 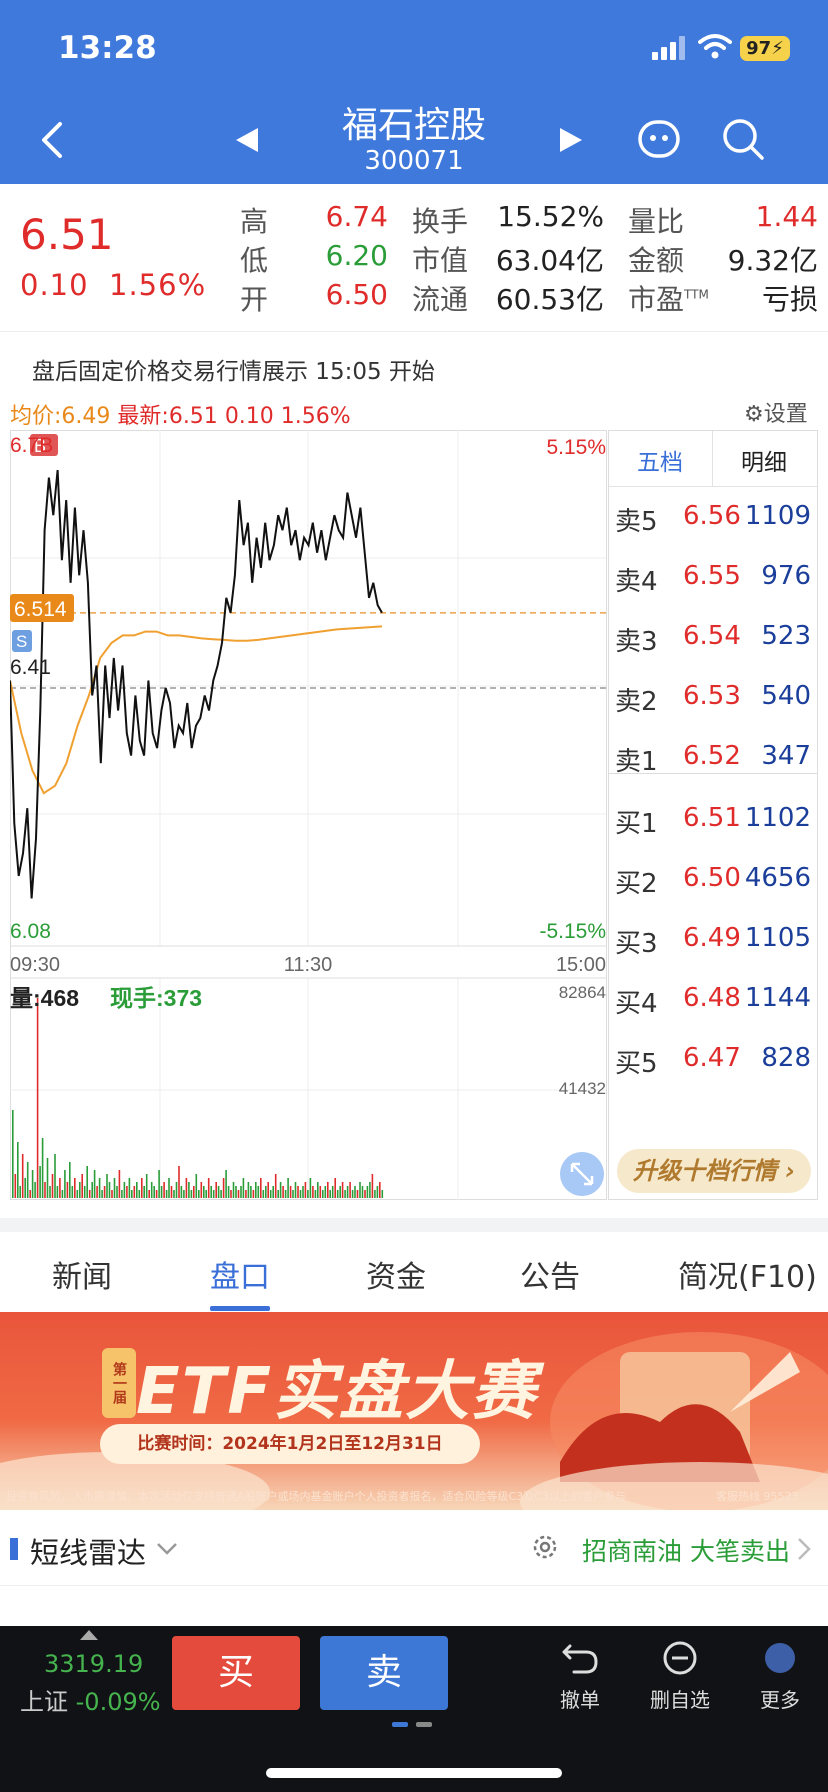 What do you see at coordinates (240, 1274) in the screenshot?
I see `tab-handicap: 盘口` at bounding box center [240, 1274].